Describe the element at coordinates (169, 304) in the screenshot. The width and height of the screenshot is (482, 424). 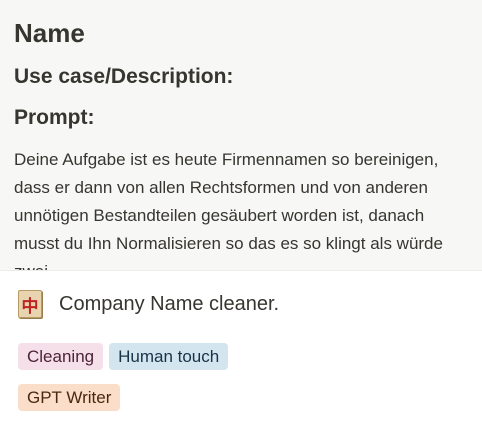
I see `card-title: Company Name cleaner.` at that location.